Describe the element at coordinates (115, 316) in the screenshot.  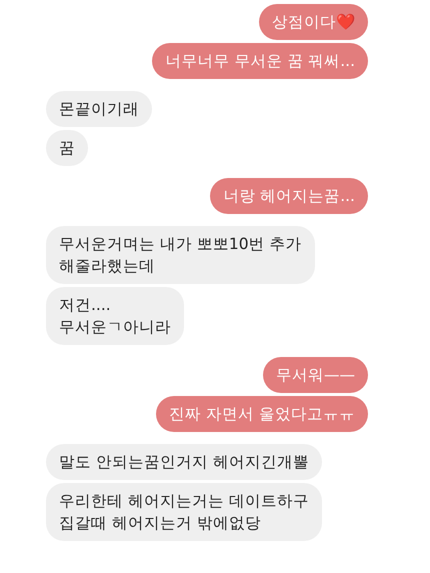
I see `received-message: 저건.... 무서운ㄱ아니라` at that location.